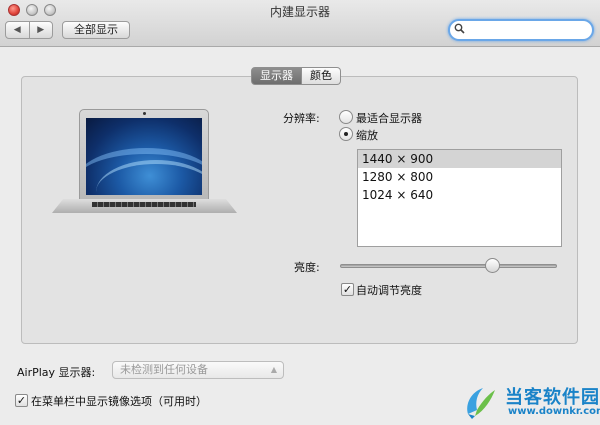 This screenshot has height=425, width=600. Describe the element at coordinates (300, 23) in the screenshot. I see `title-bar: 内建显示器 ◀ ▶ 全部显示` at that location.